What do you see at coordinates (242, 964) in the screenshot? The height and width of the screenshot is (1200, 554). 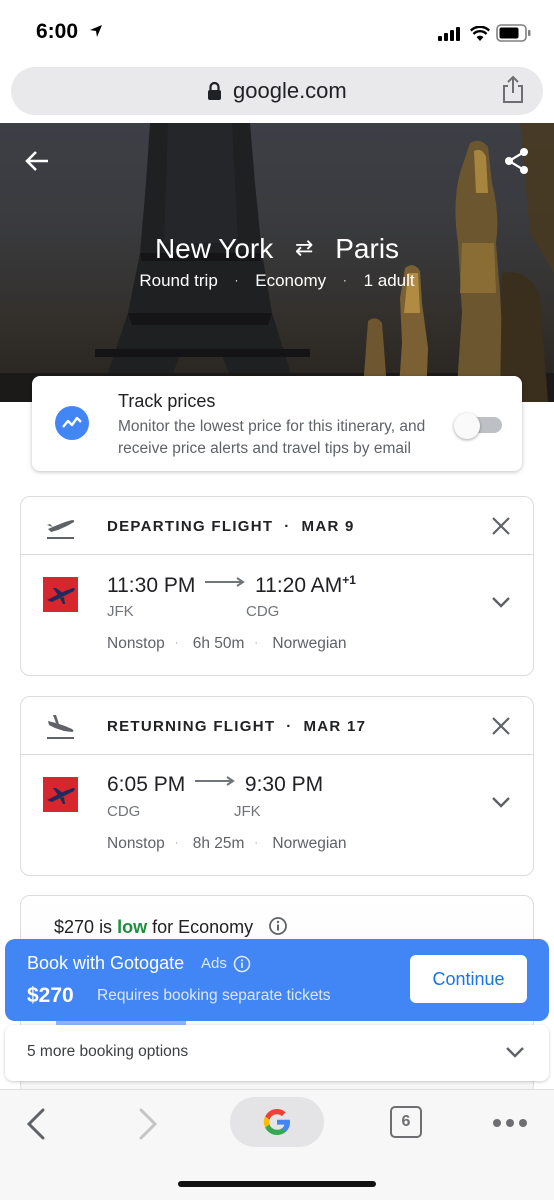 I see `ads-info-icon` at bounding box center [242, 964].